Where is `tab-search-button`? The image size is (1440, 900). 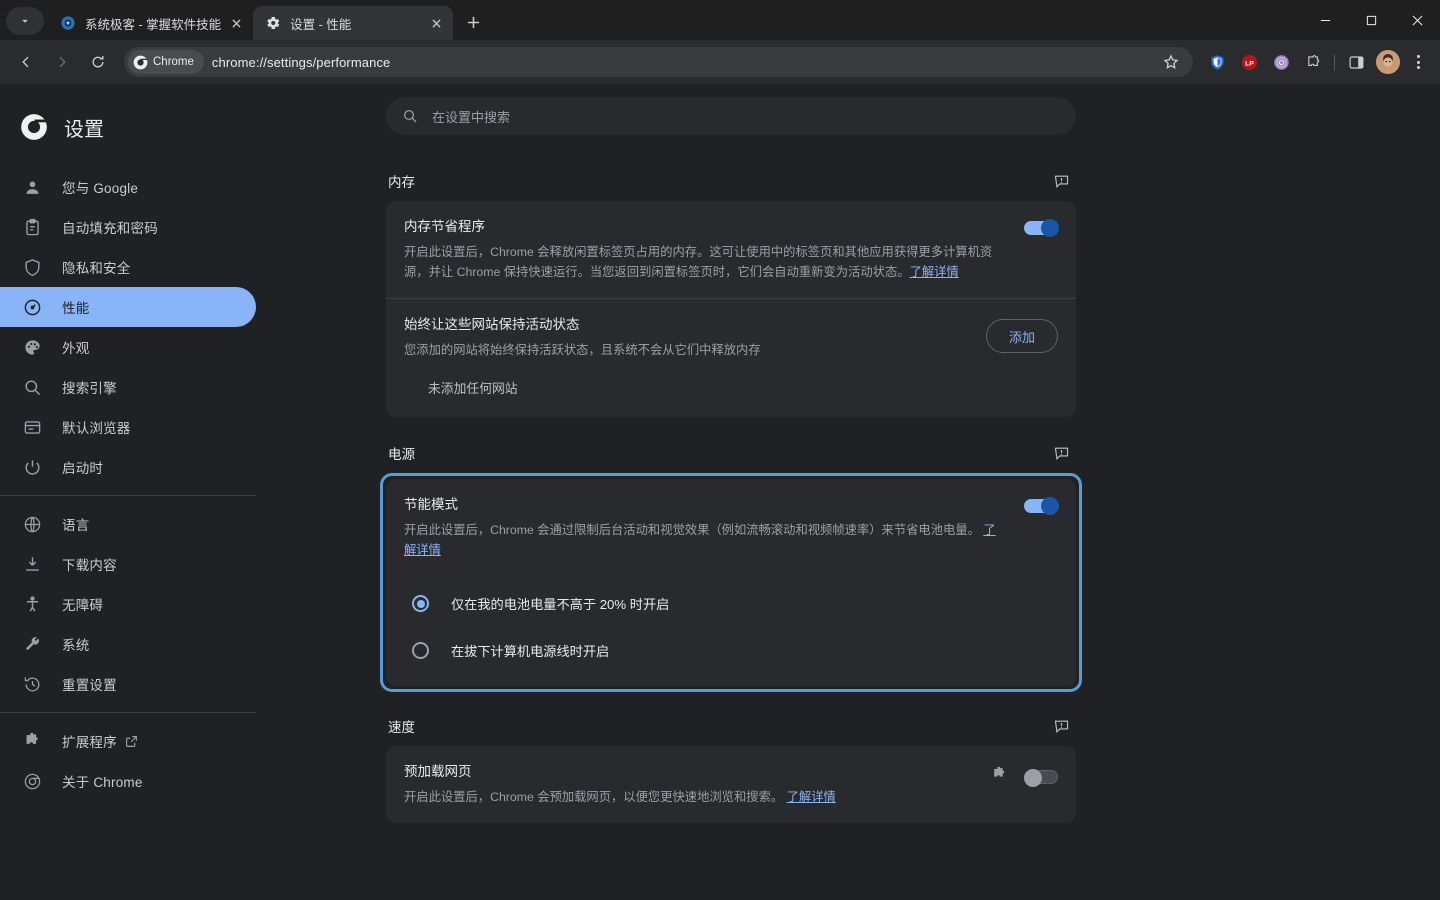
tab-search-button is located at coordinates (25, 21).